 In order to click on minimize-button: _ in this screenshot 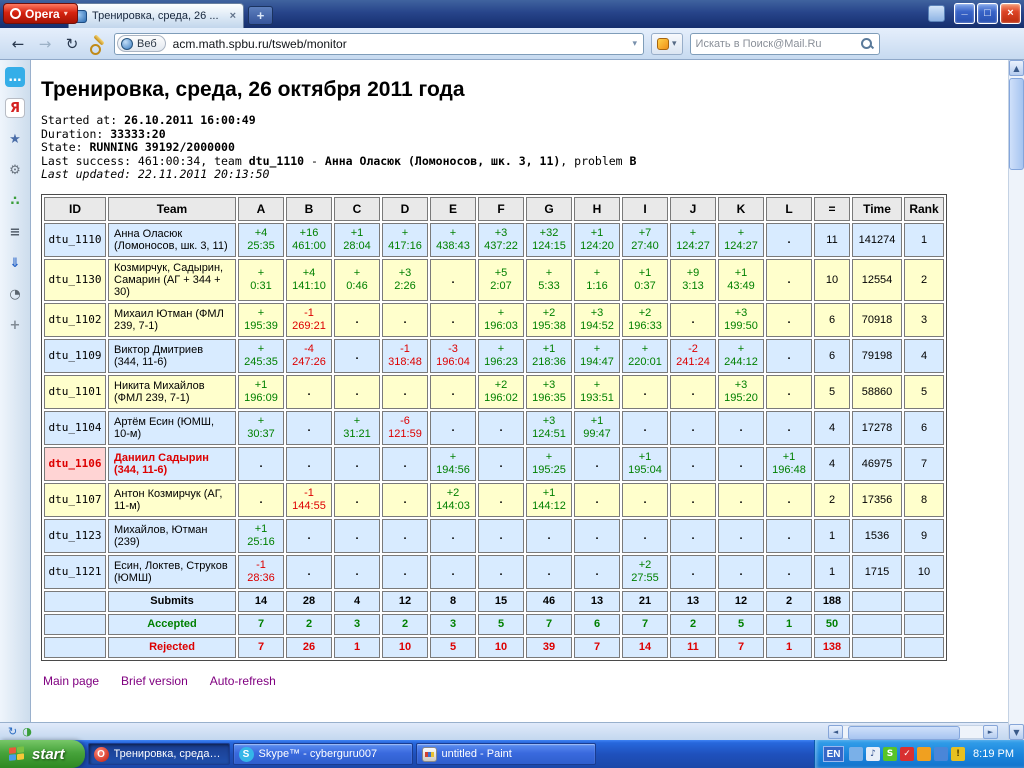, I will do `click(964, 13)`.